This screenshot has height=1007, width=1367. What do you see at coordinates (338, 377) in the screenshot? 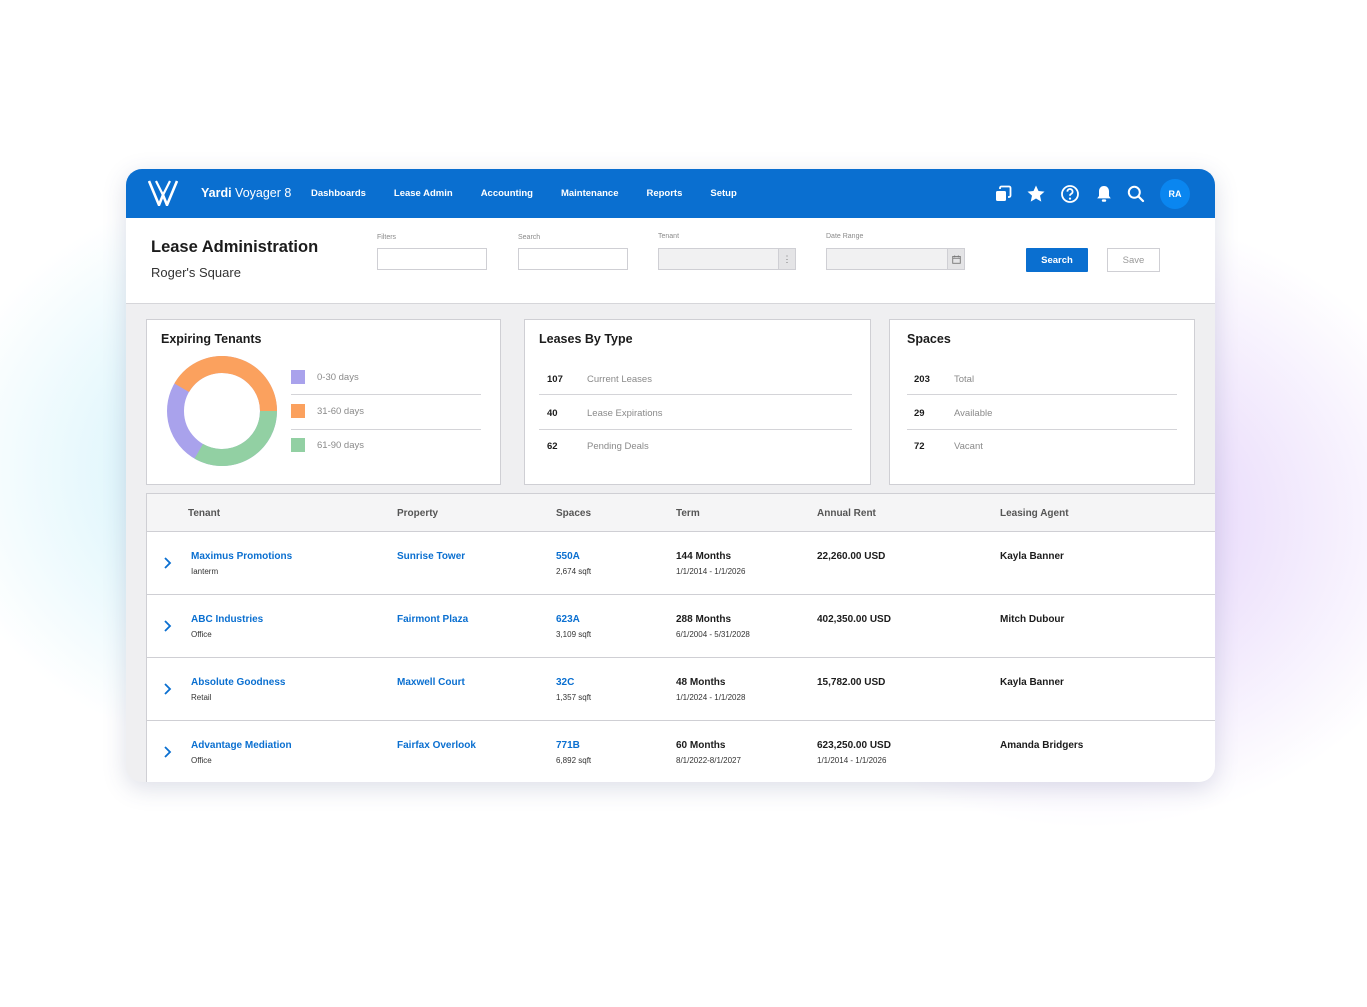
I see `legend-label: 0-30 days` at bounding box center [338, 377].